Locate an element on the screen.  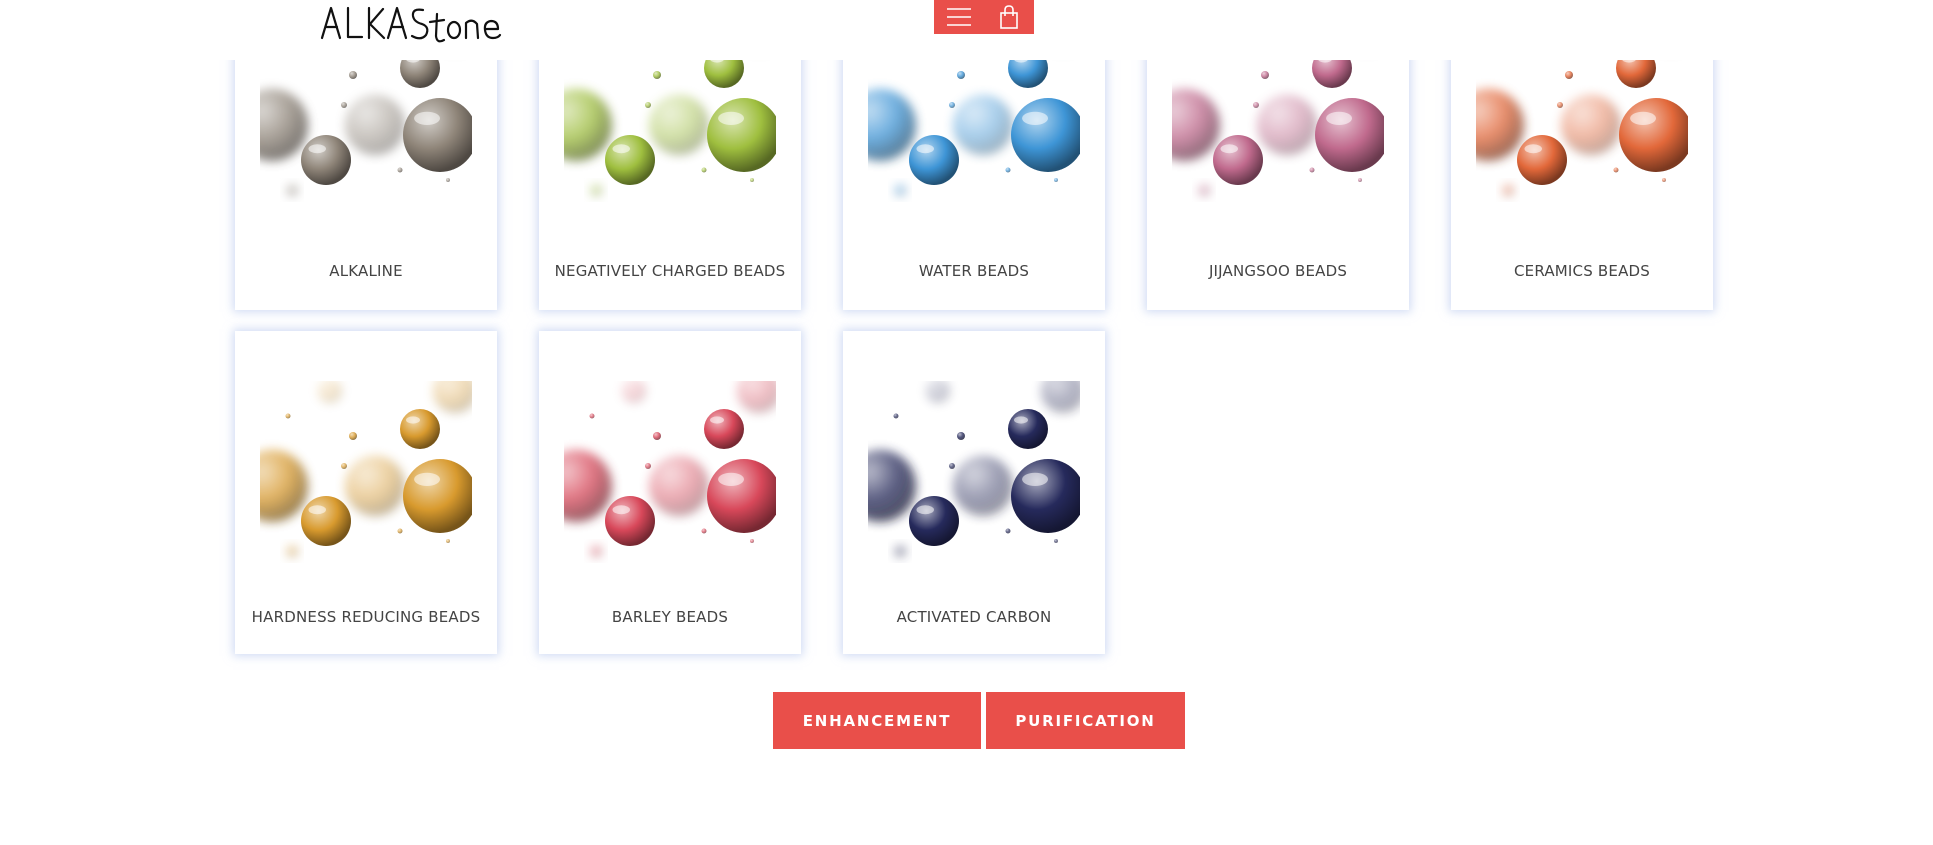
product-label: ACTIVATED CARBON is located at coordinates (974, 617).